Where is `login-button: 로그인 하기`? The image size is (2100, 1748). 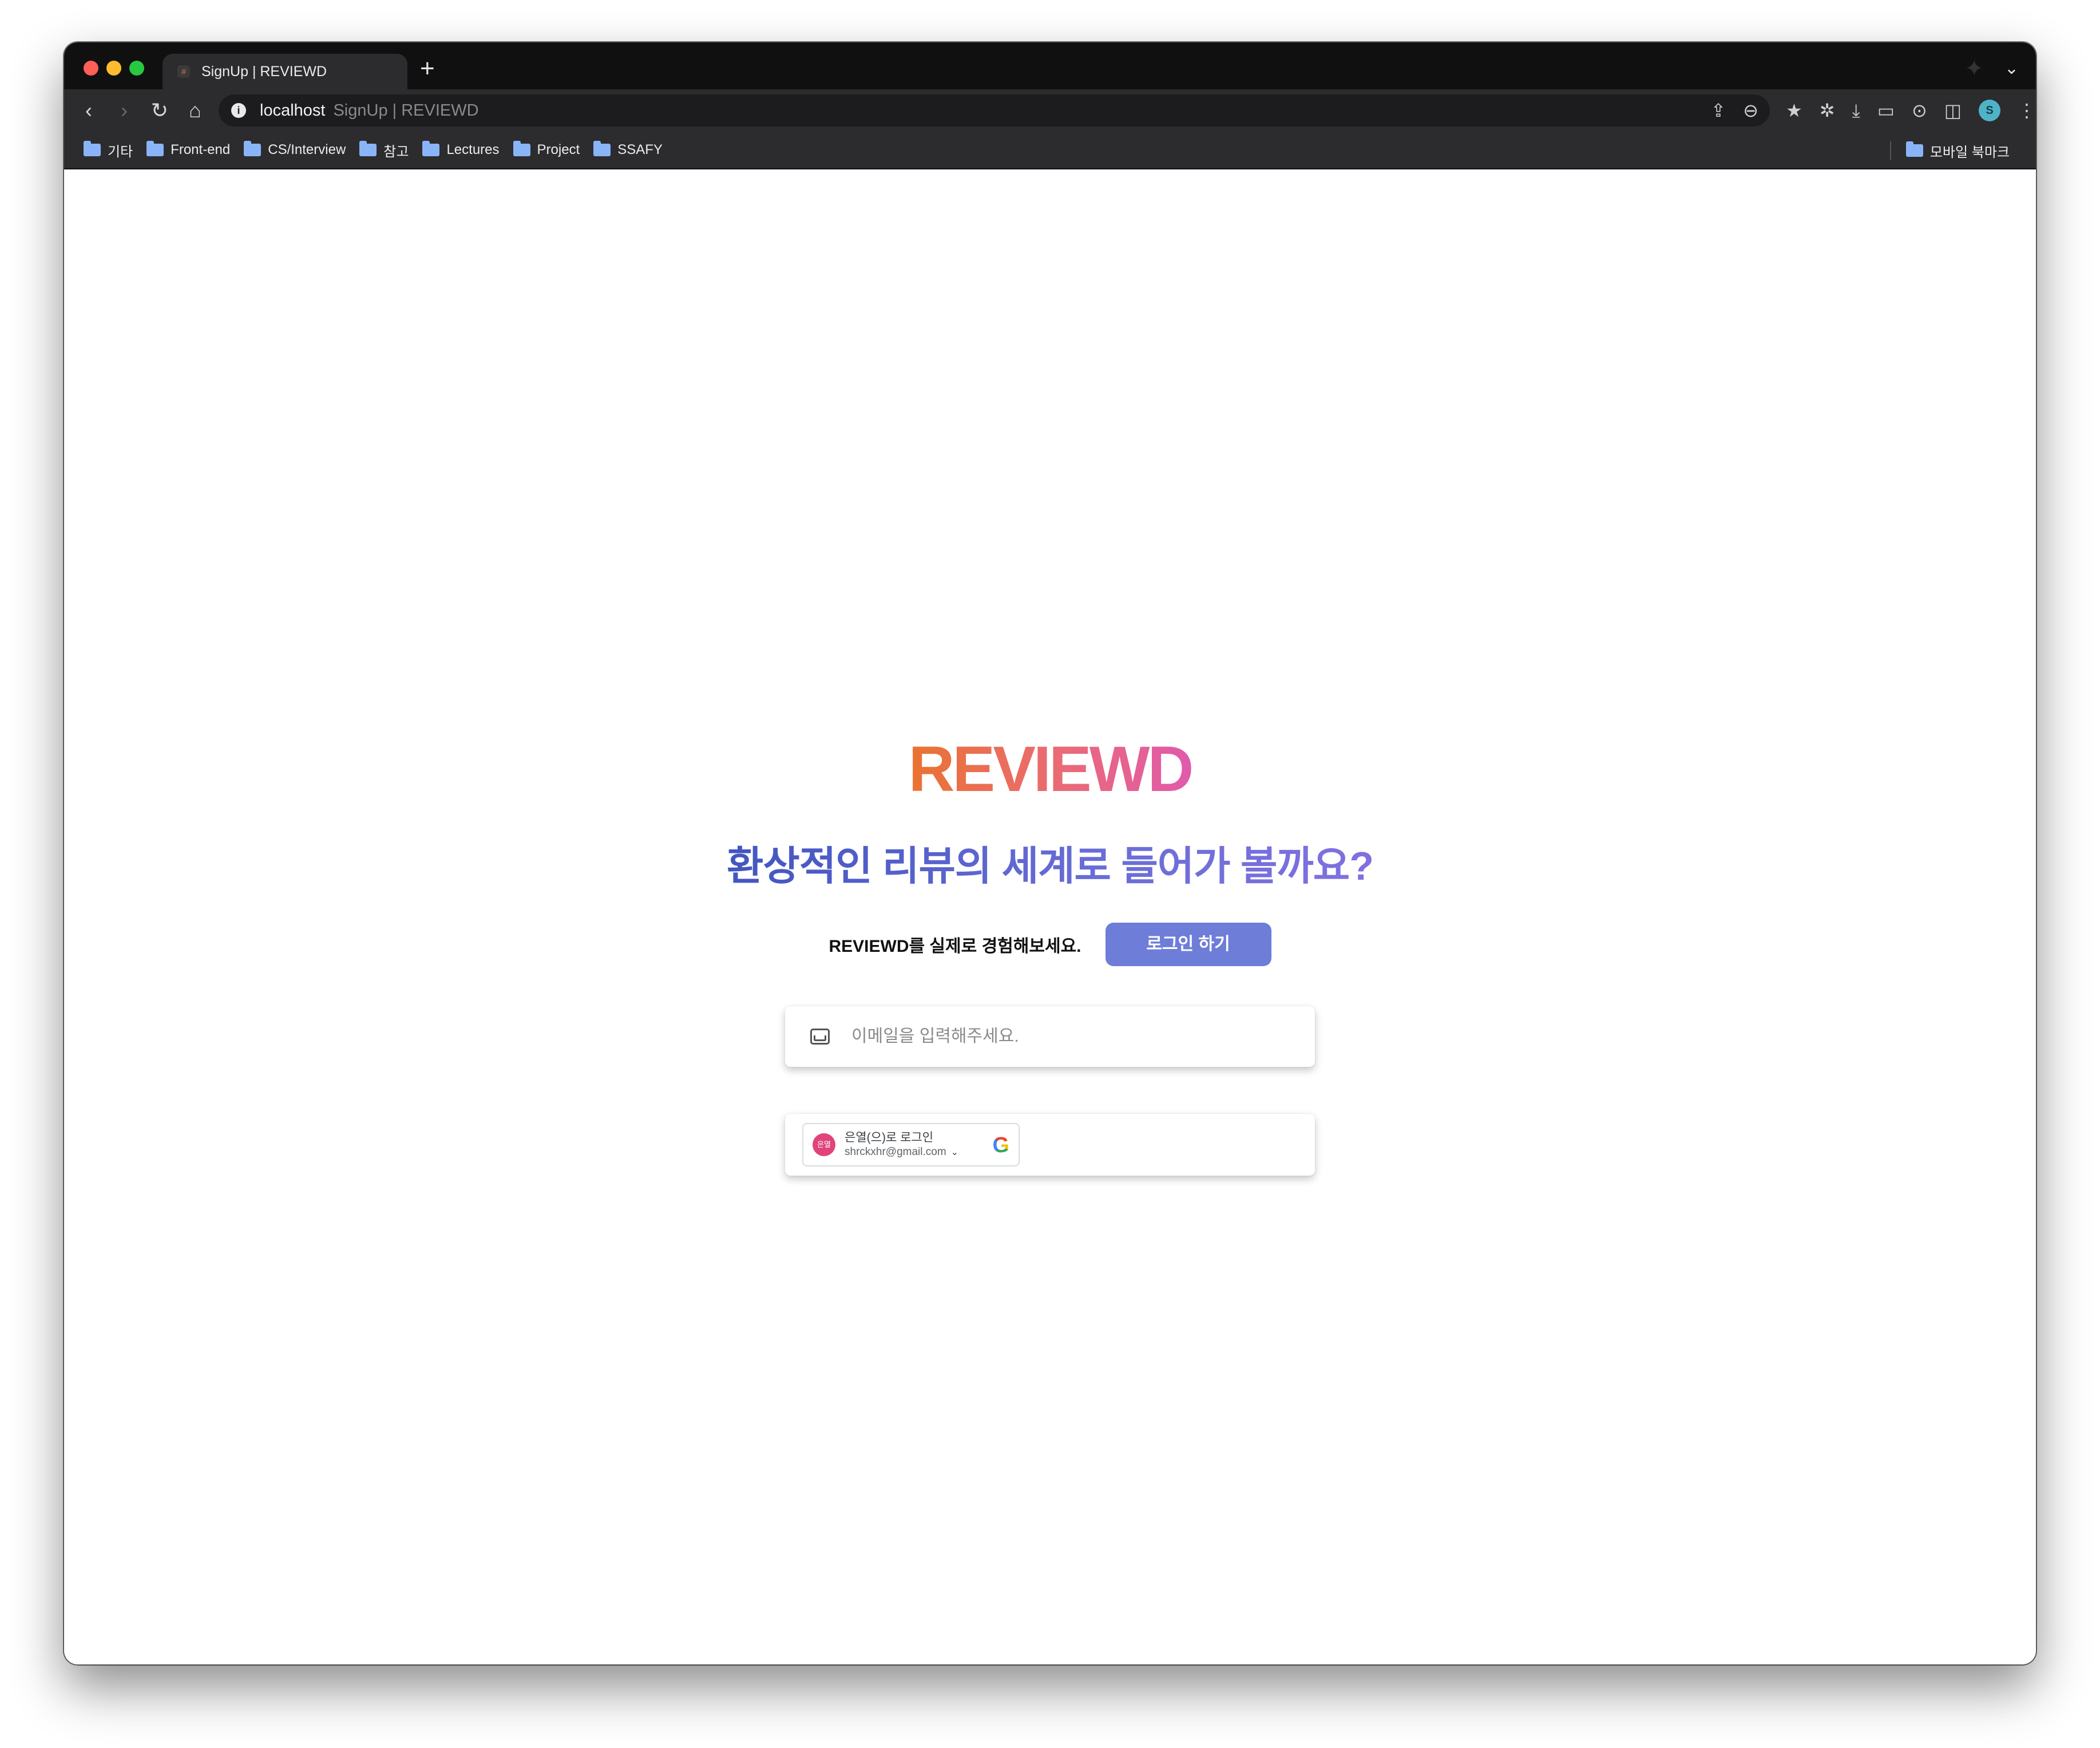 login-button: 로그인 하기 is located at coordinates (1188, 945).